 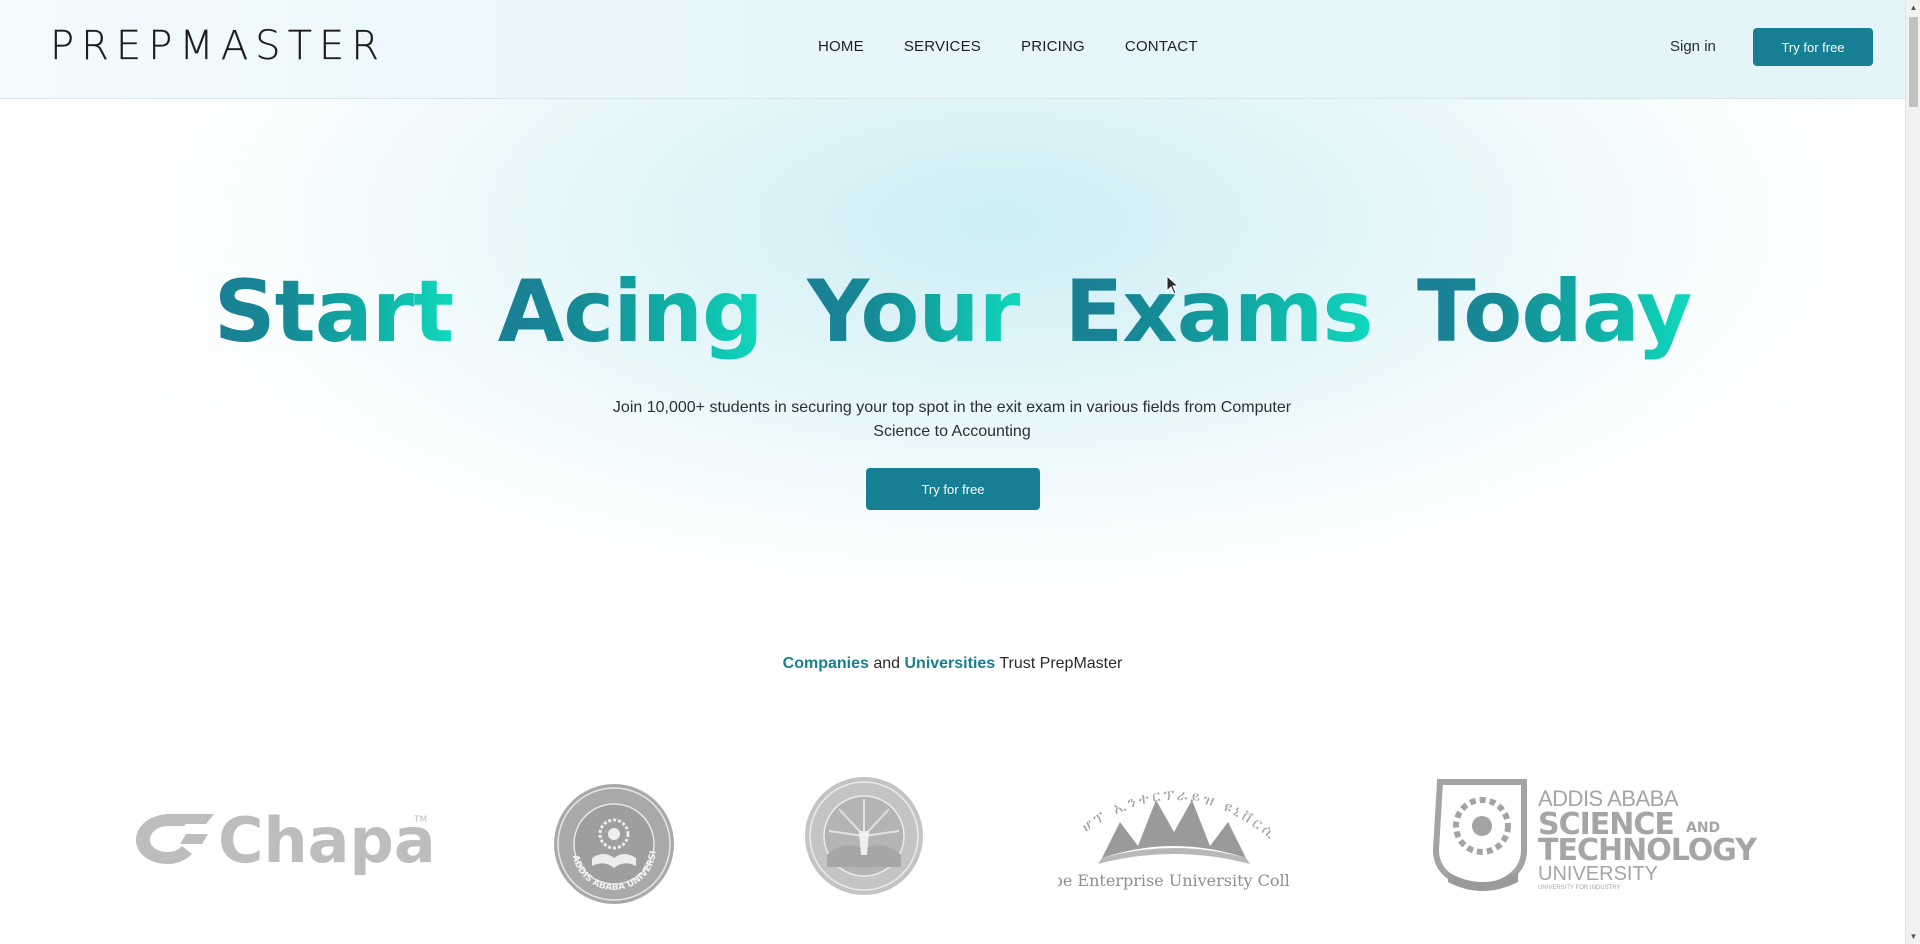 I want to click on chapa-mark-icon: Chapa TM, so click(x=286, y=840).